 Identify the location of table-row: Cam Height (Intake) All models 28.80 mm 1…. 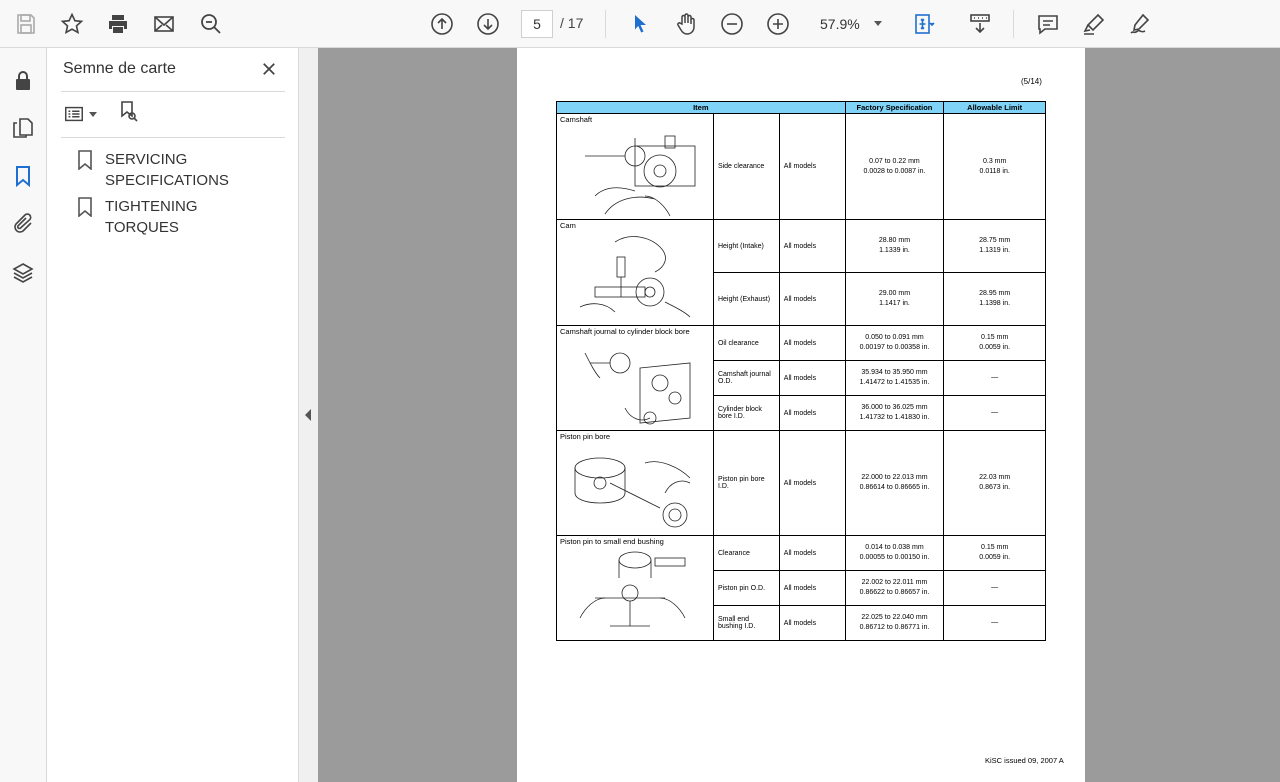
(801, 272).